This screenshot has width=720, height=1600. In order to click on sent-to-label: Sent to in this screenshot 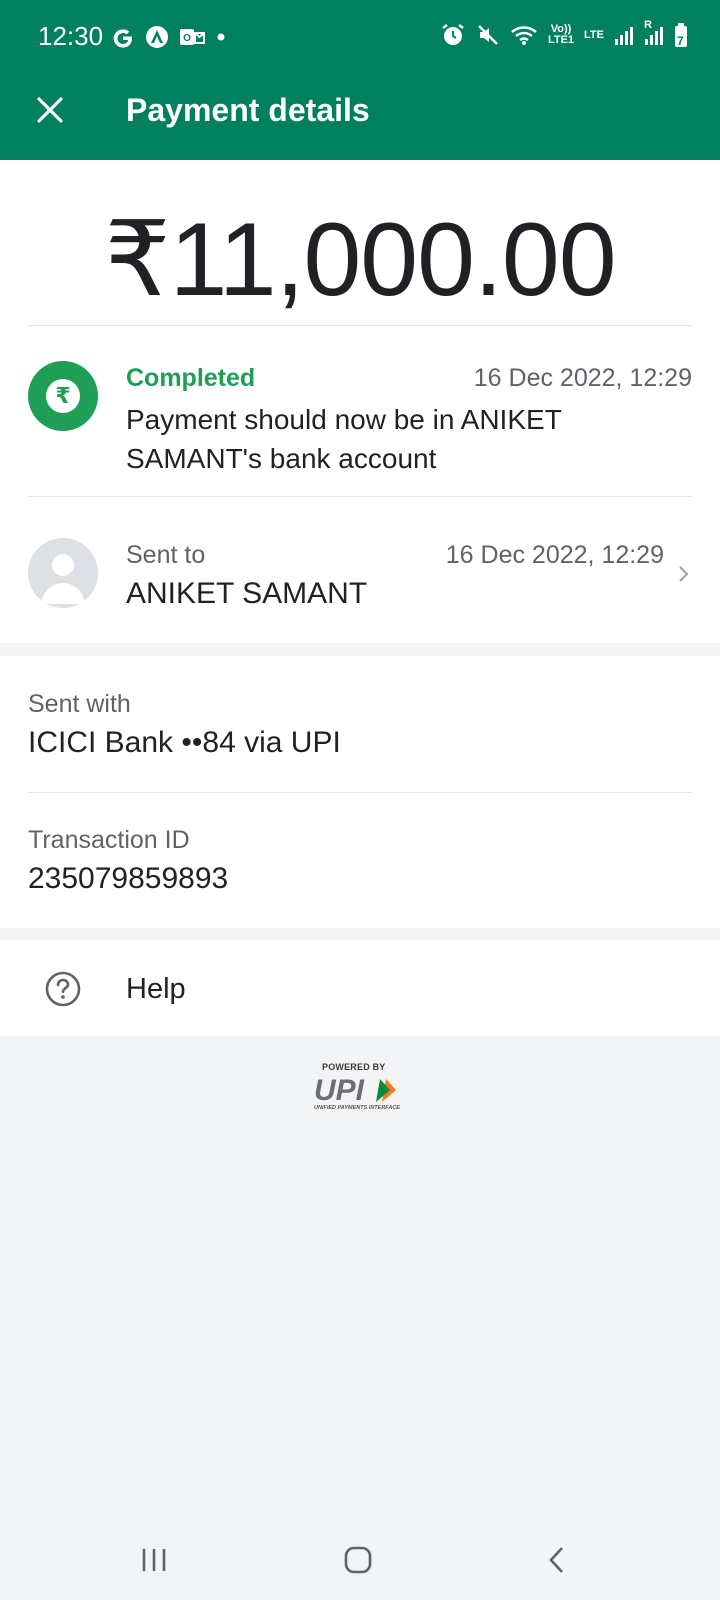, I will do `click(166, 555)`.